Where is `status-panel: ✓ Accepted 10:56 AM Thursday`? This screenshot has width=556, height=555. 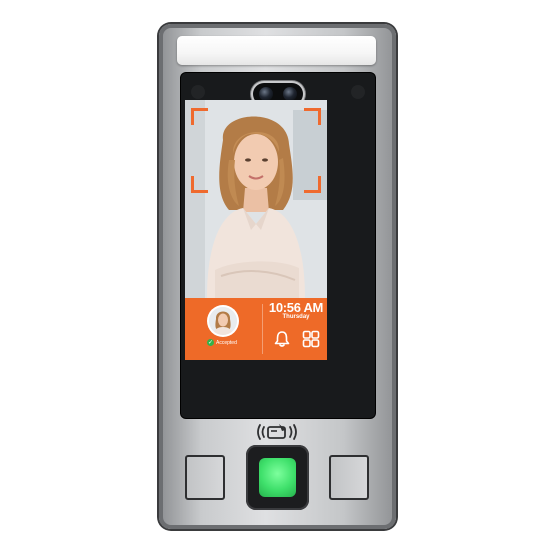 status-panel: ✓ Accepted 10:56 AM Thursday is located at coordinates (256, 329).